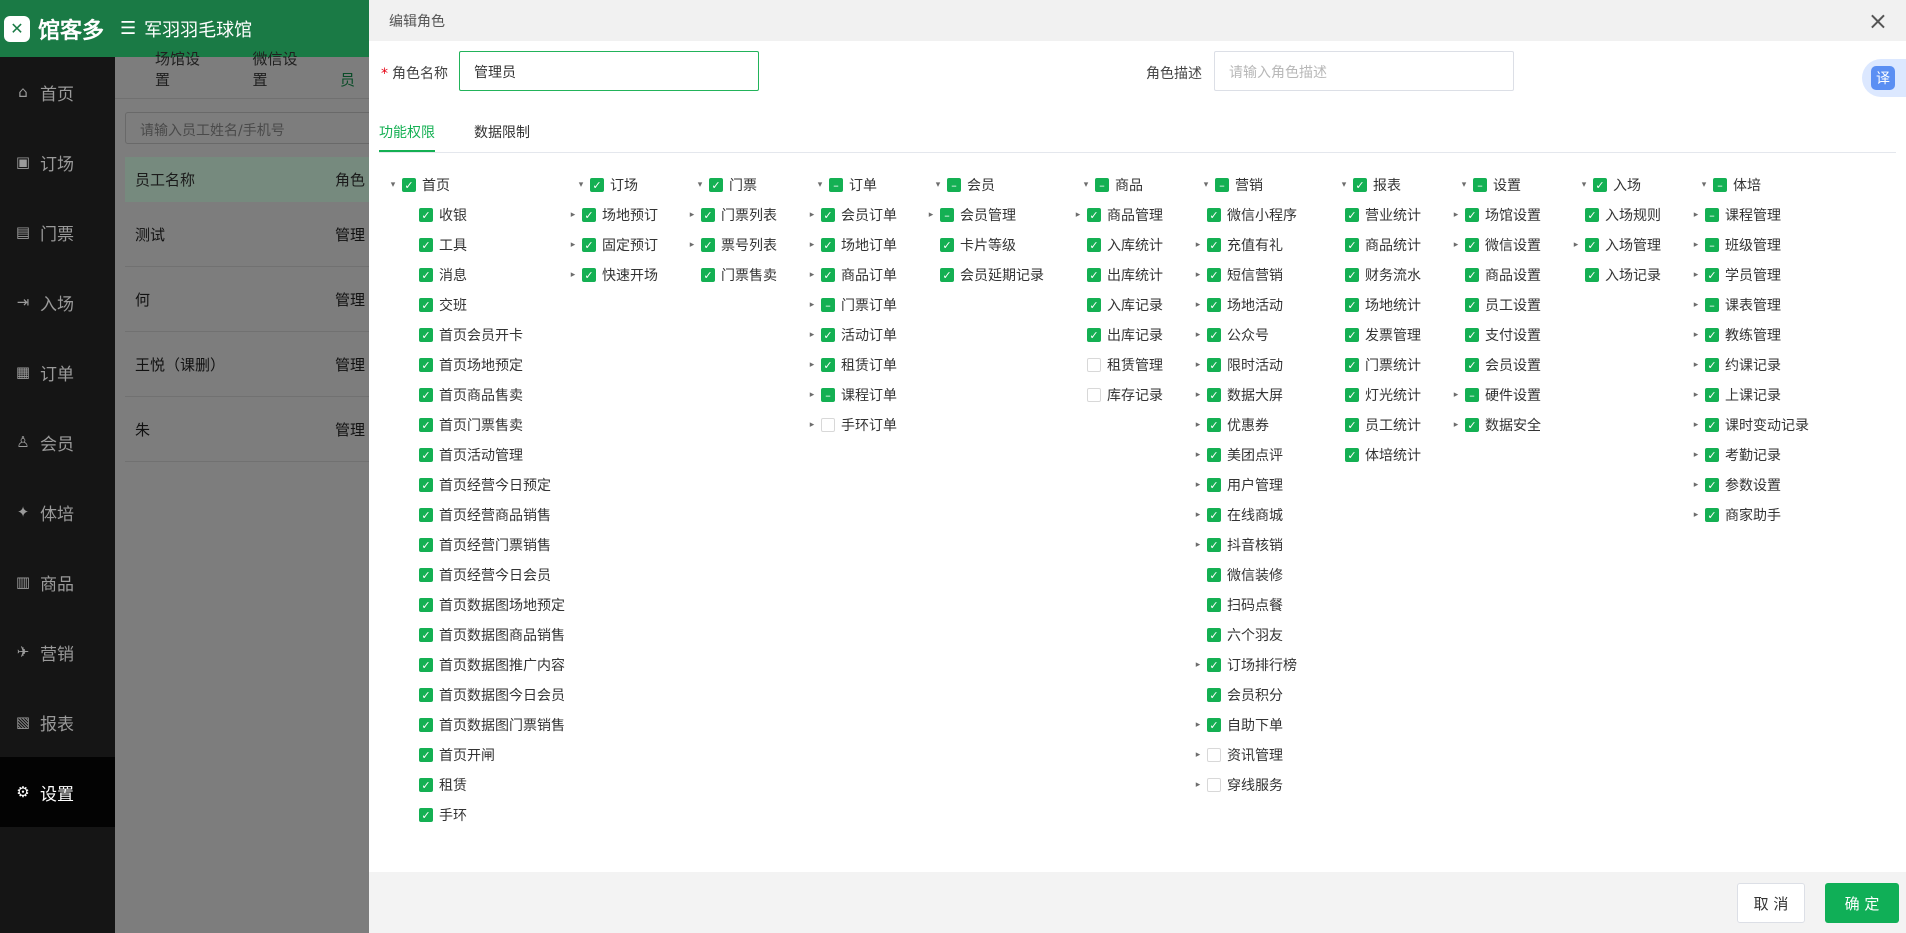  Describe the element at coordinates (1884, 78) in the screenshot. I see `translate-button: 译` at that location.